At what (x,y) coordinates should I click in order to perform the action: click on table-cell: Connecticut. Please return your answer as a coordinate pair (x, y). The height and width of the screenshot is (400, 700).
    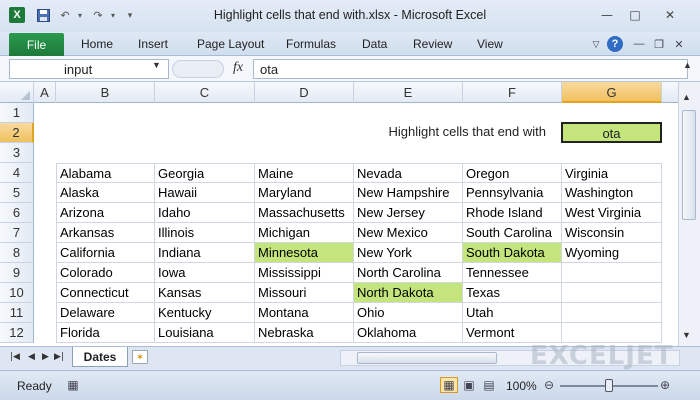
    Looking at the image, I should click on (105, 293).